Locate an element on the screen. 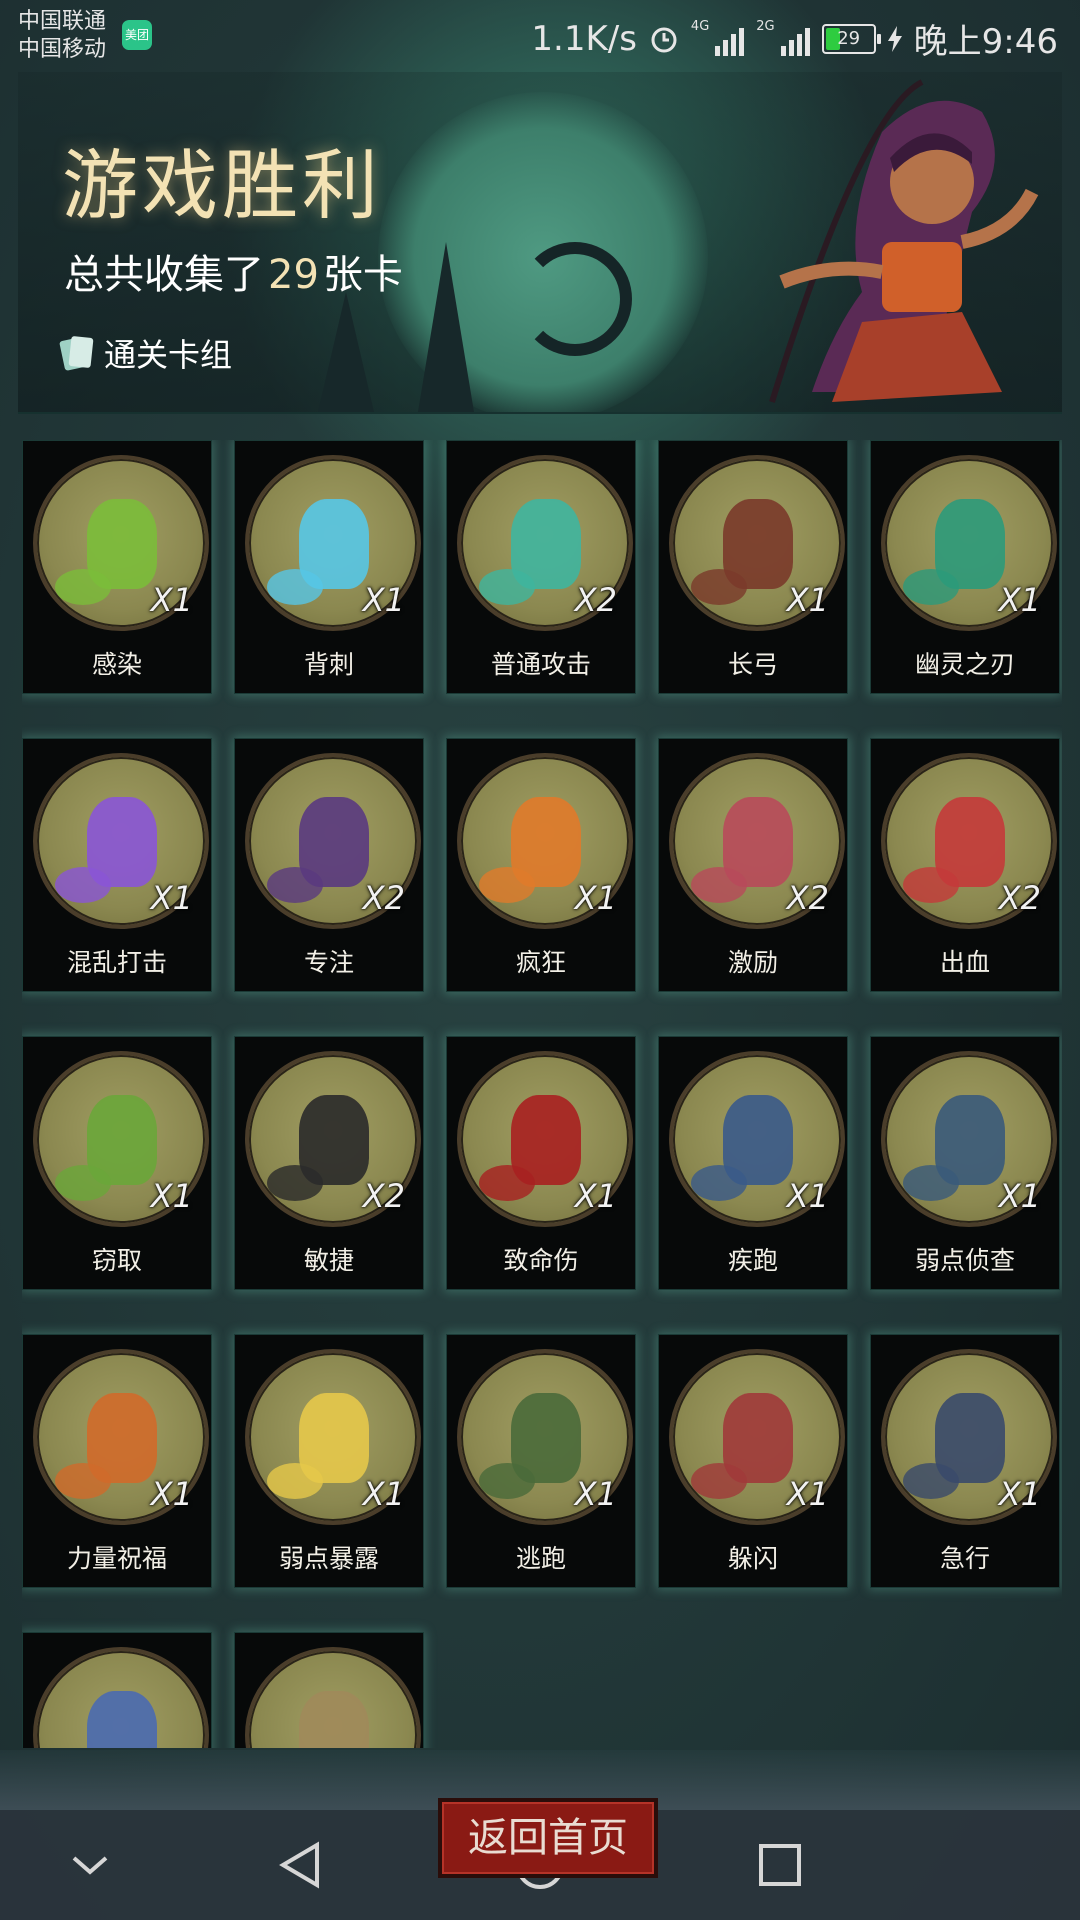  card-name: 背刺 is located at coordinates (328, 664).